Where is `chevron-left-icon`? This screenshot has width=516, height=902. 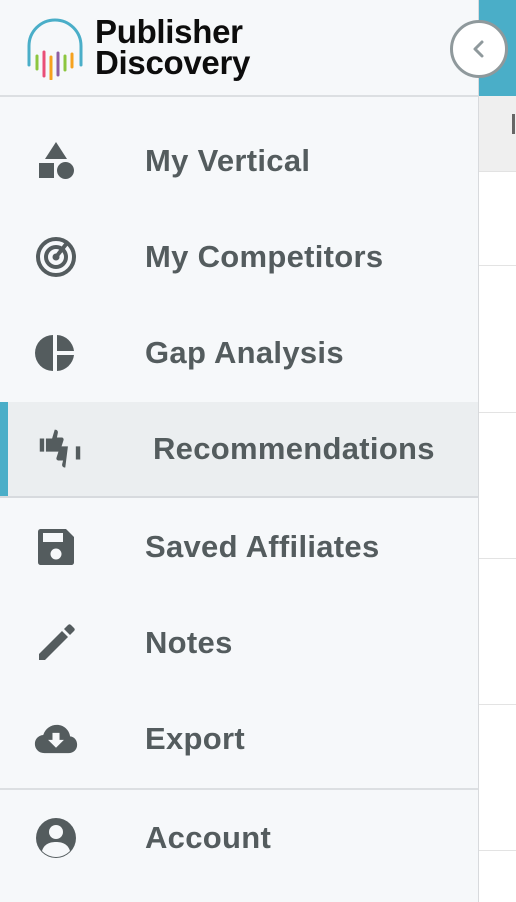 chevron-left-icon is located at coordinates (478, 49).